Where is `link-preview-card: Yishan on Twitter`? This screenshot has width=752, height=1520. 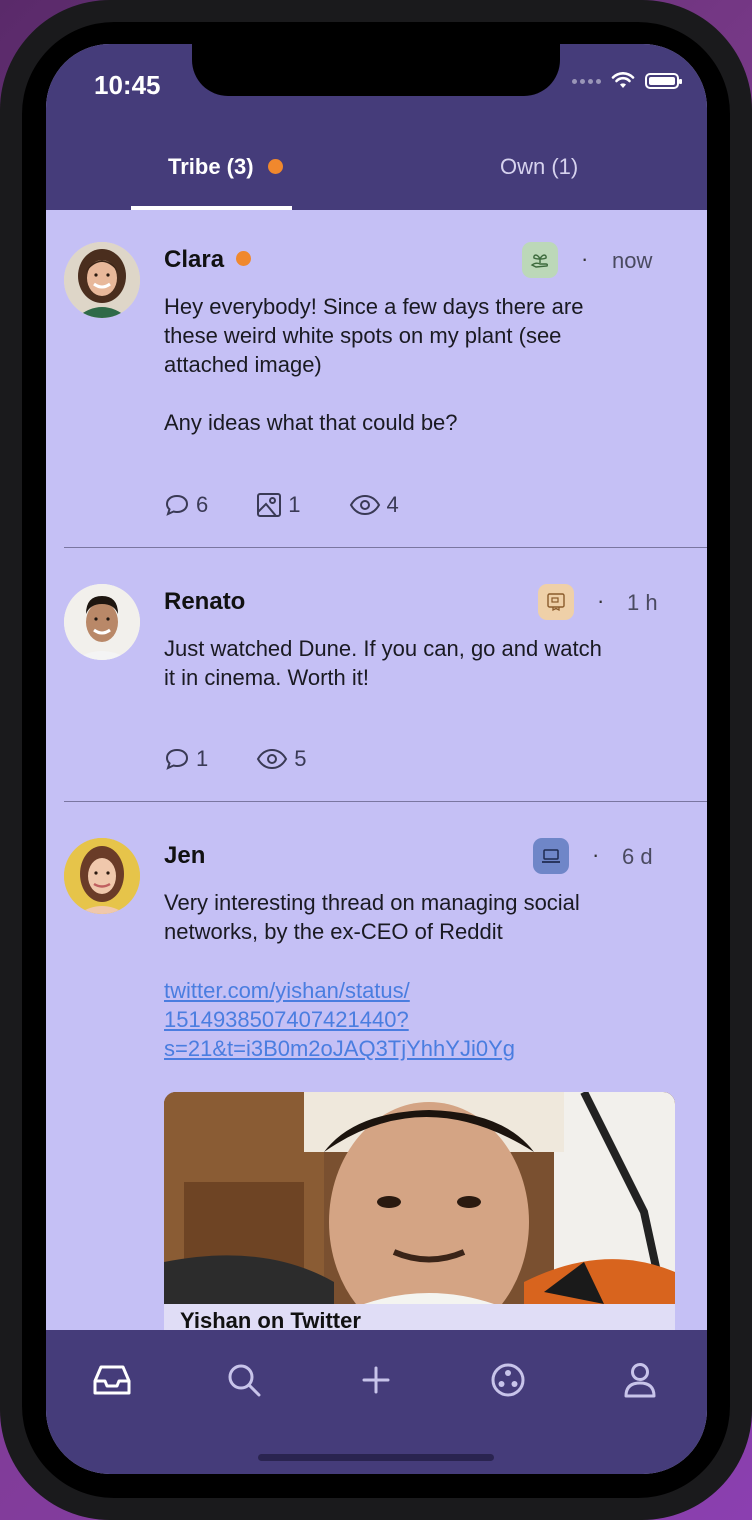 link-preview-card: Yishan on Twitter is located at coordinates (419, 1211).